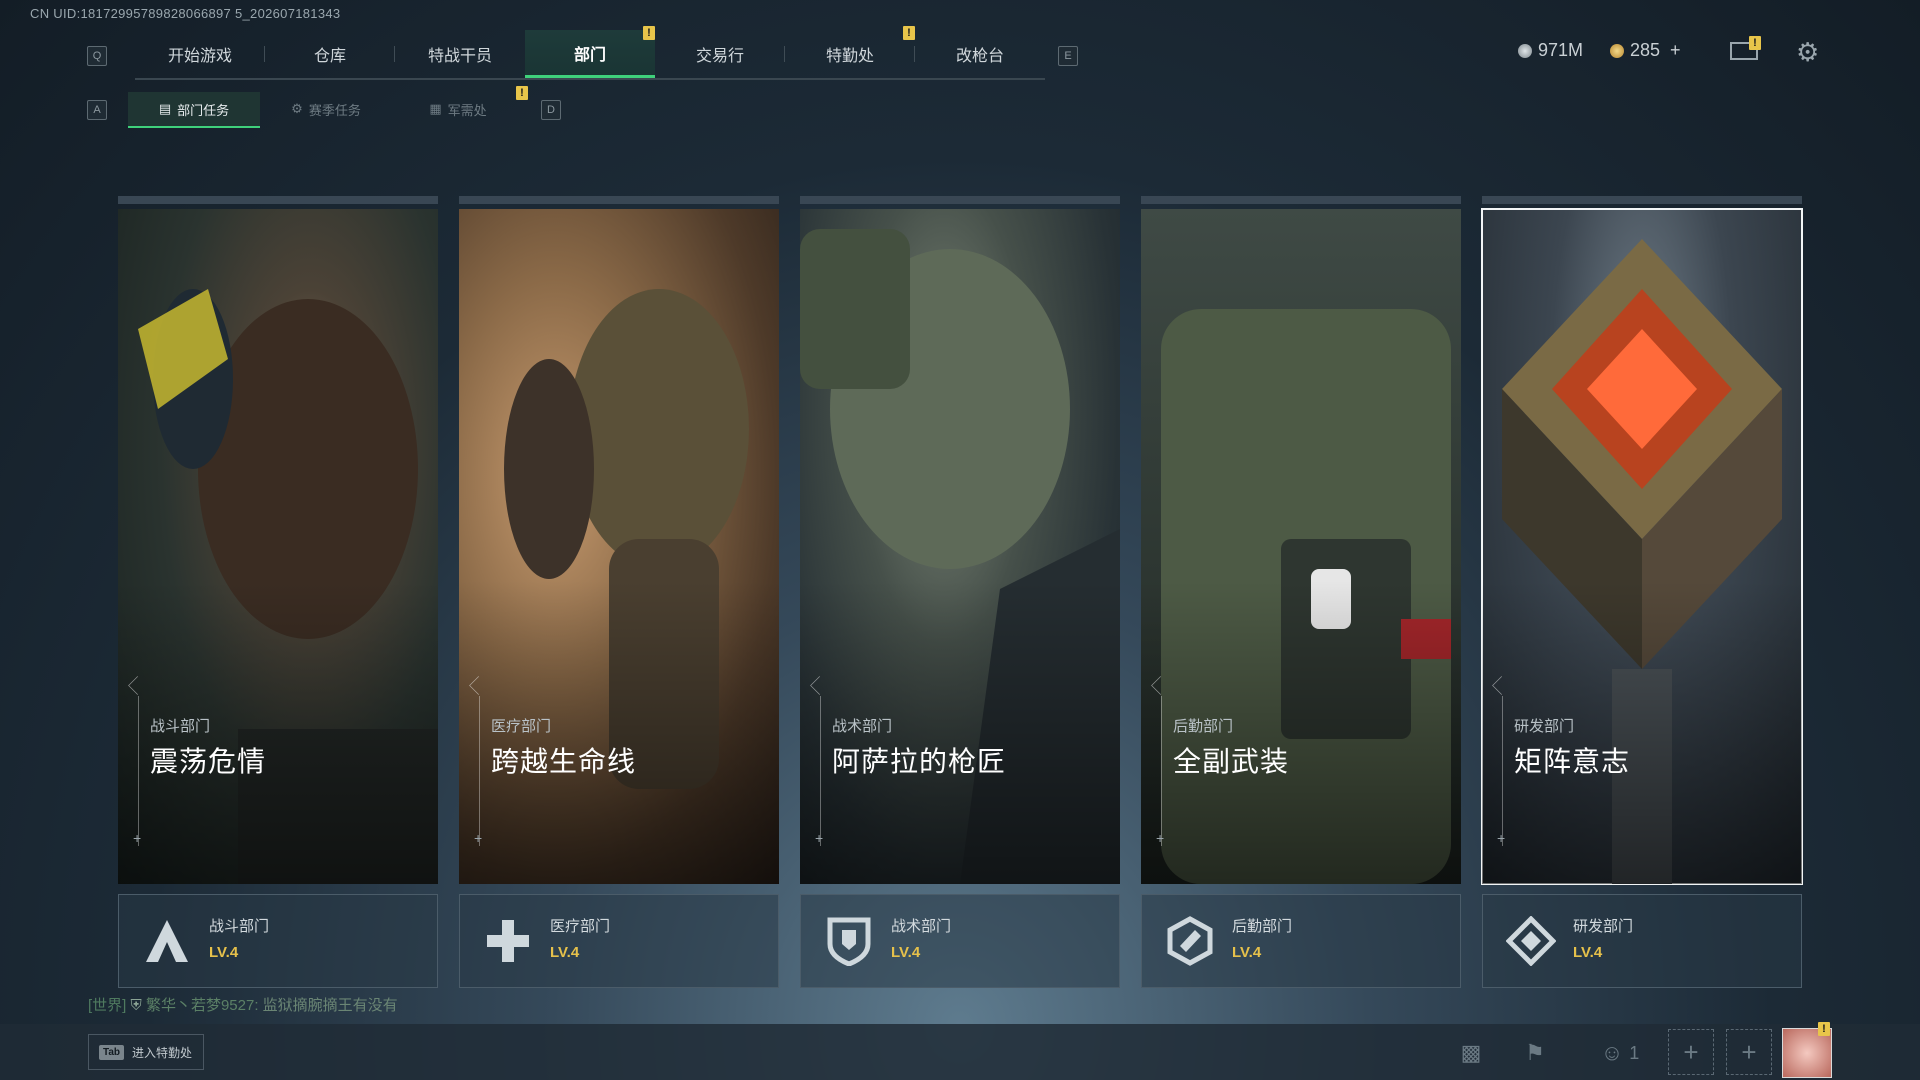  Describe the element at coordinates (297, 108) in the screenshot. I see `season-icon: ⚙` at that location.